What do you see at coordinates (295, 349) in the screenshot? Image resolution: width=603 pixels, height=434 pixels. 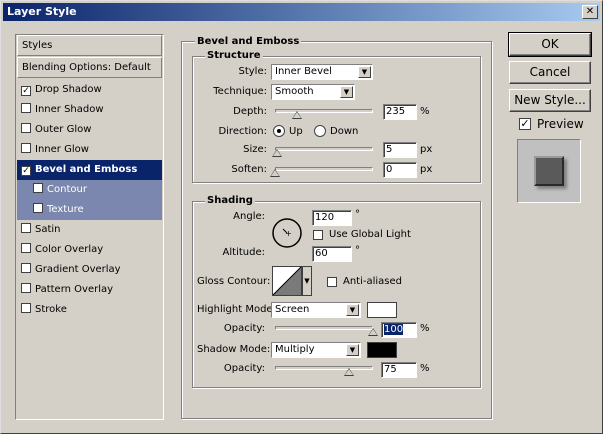 I see `shadow-mode-value: Multiply` at bounding box center [295, 349].